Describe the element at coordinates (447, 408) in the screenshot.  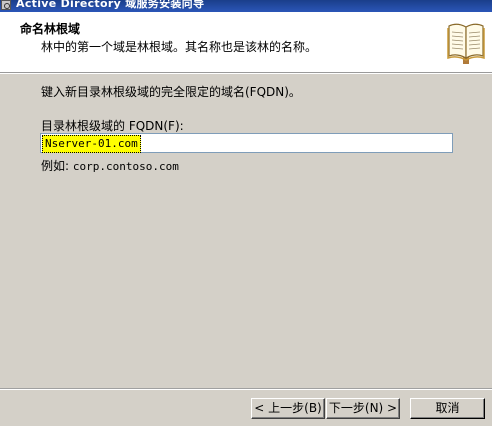
I see `cancel-button: 取消` at that location.